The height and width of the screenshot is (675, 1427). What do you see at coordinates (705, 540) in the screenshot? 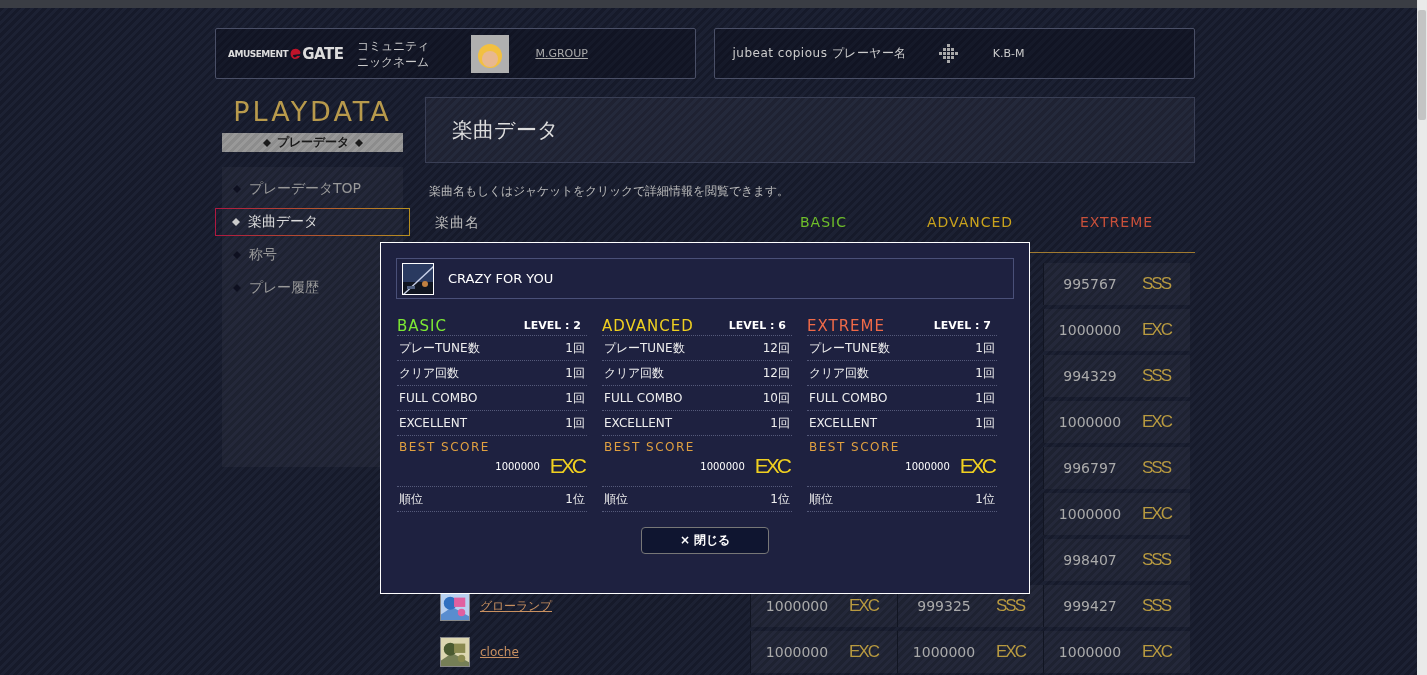
I see `close-button: × 閉じる` at bounding box center [705, 540].